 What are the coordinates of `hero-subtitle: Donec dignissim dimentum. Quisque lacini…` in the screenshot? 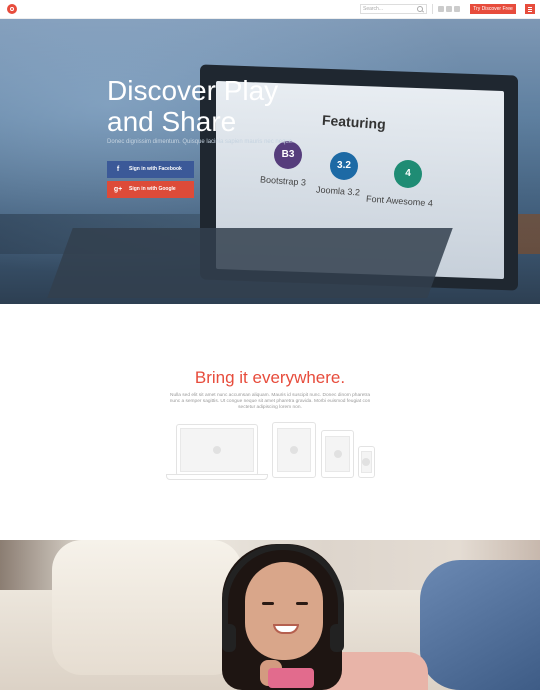 It's located at (200, 142).